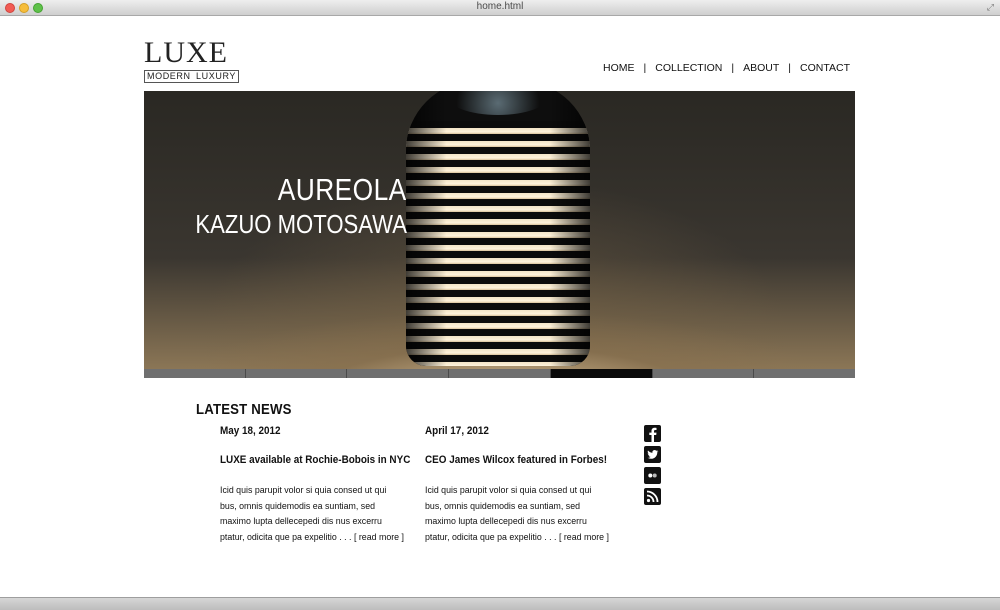 Image resolution: width=1000 pixels, height=610 pixels. What do you see at coordinates (619, 68) in the screenshot?
I see `nav-home: HOME` at bounding box center [619, 68].